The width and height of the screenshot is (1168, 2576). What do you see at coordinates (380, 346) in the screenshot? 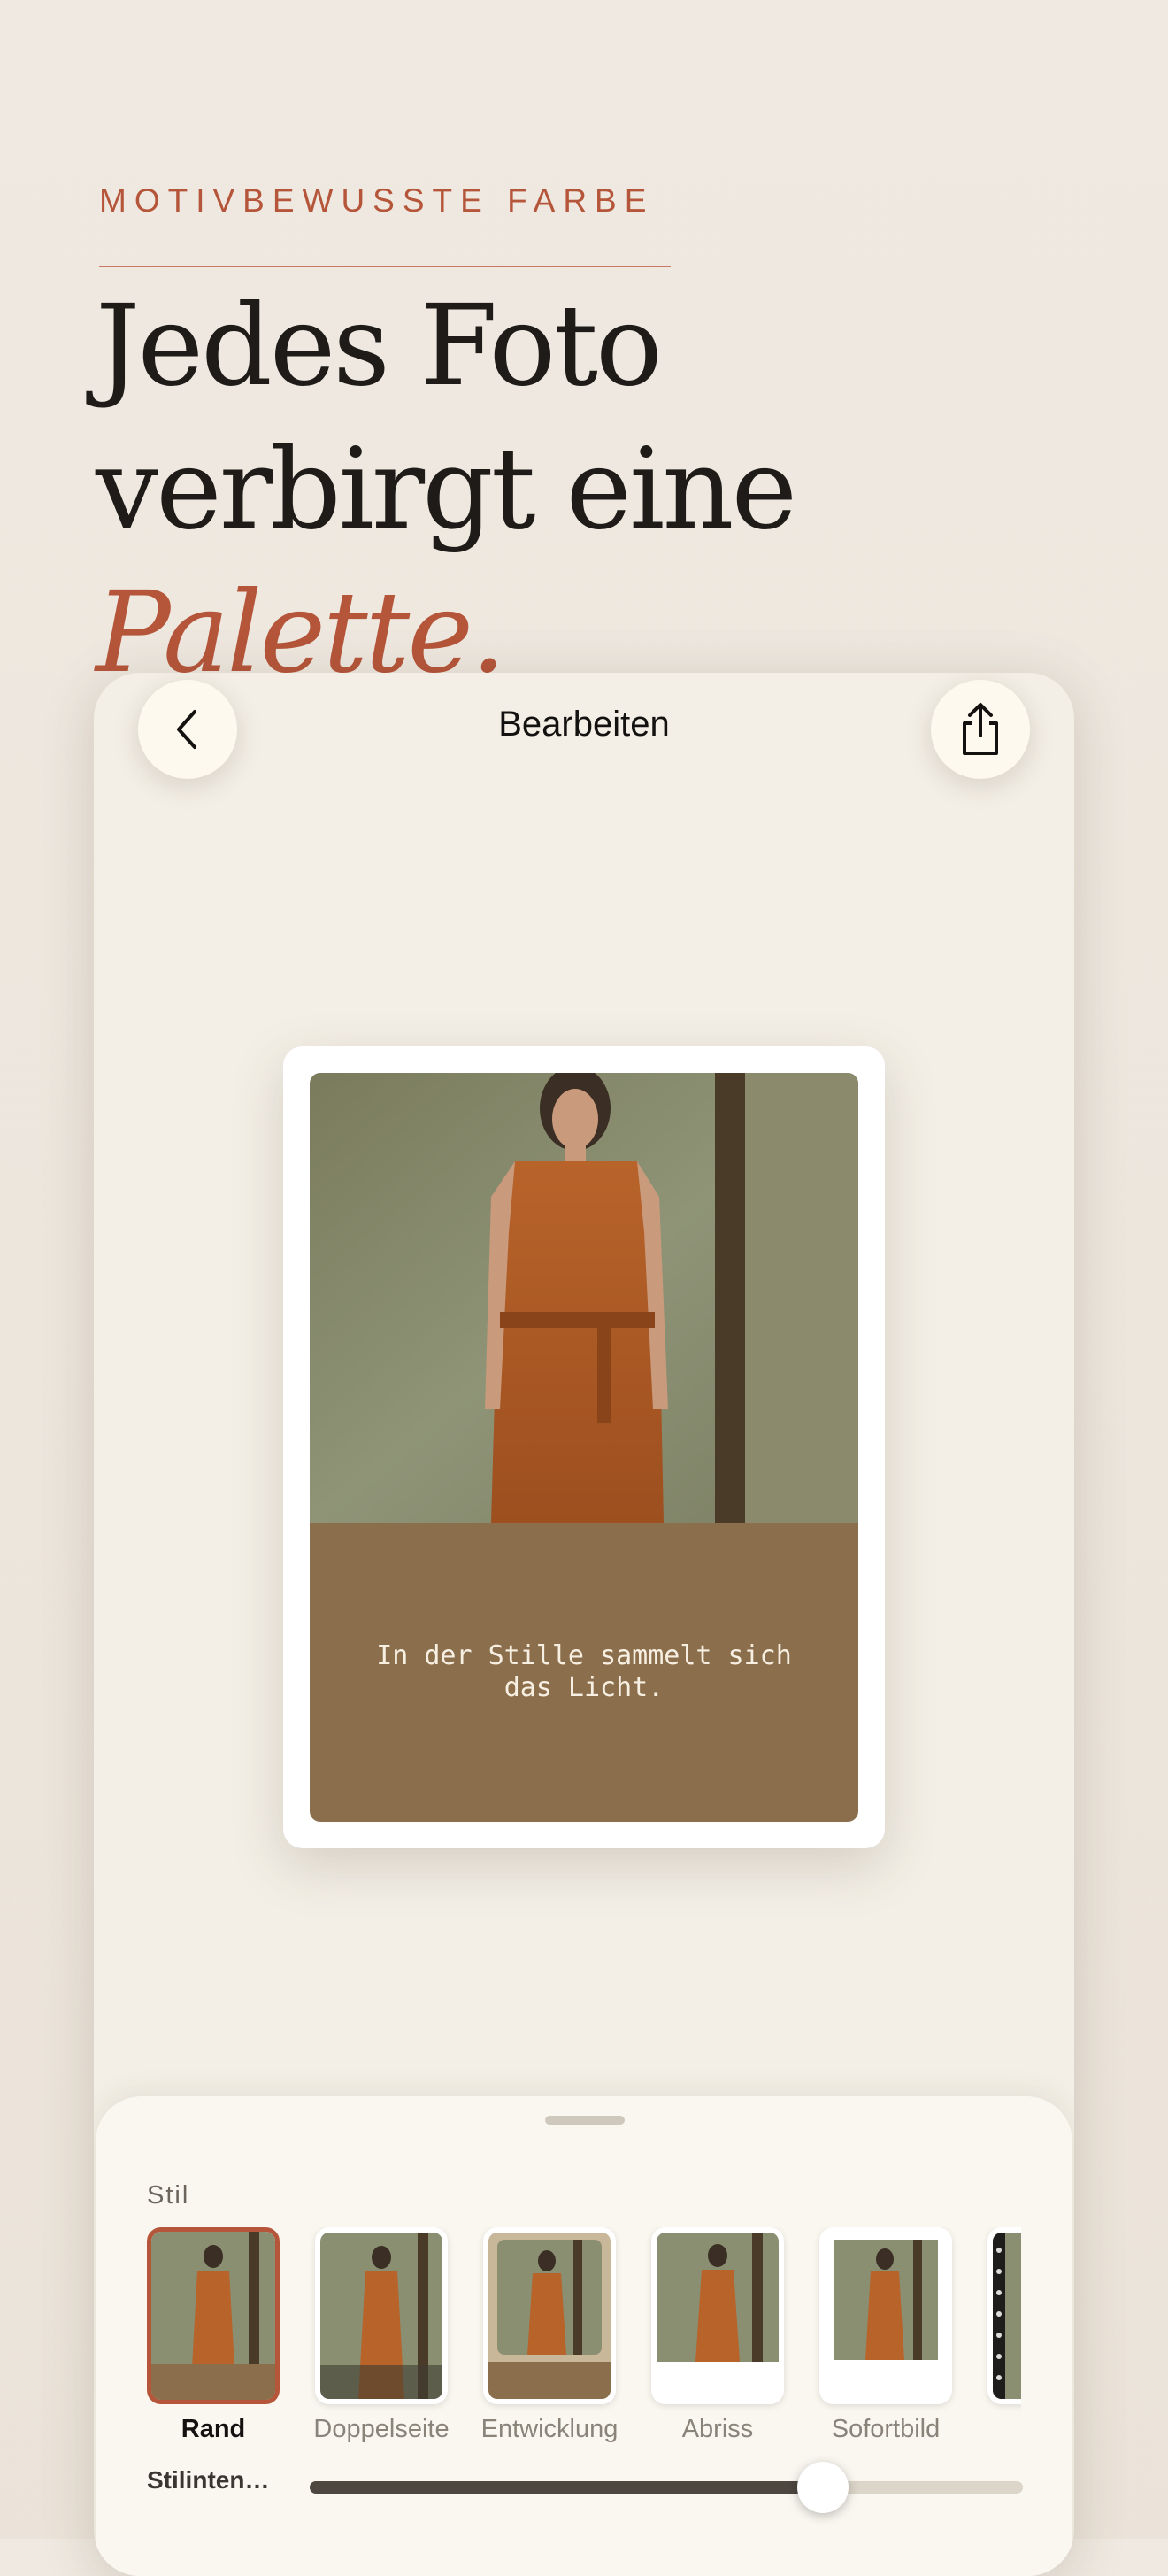
I see `headline-line-1: Jedes Foto` at bounding box center [380, 346].